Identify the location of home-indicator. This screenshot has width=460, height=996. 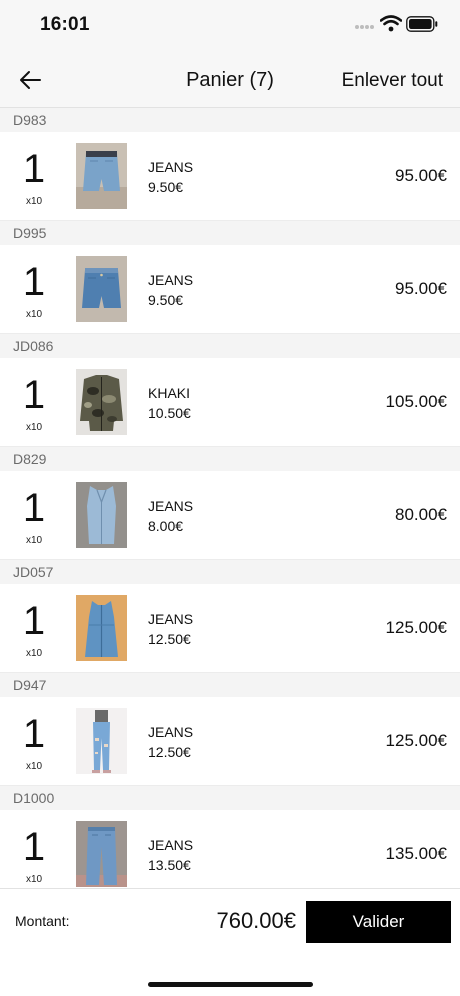
(230, 984).